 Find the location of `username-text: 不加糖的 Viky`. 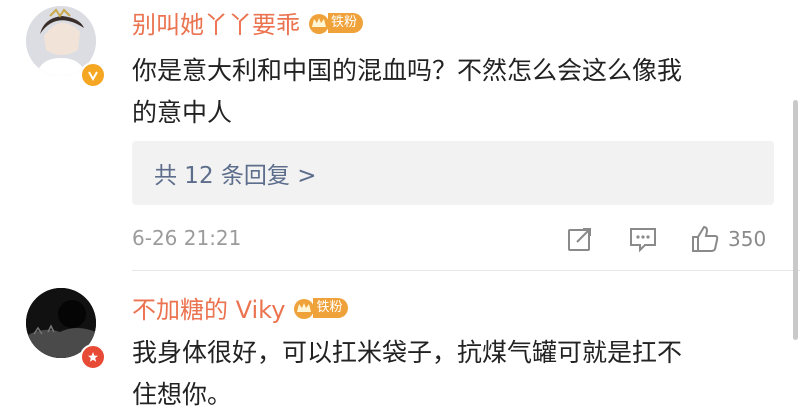

username-text: 不加糖的 Viky is located at coordinates (208, 307).